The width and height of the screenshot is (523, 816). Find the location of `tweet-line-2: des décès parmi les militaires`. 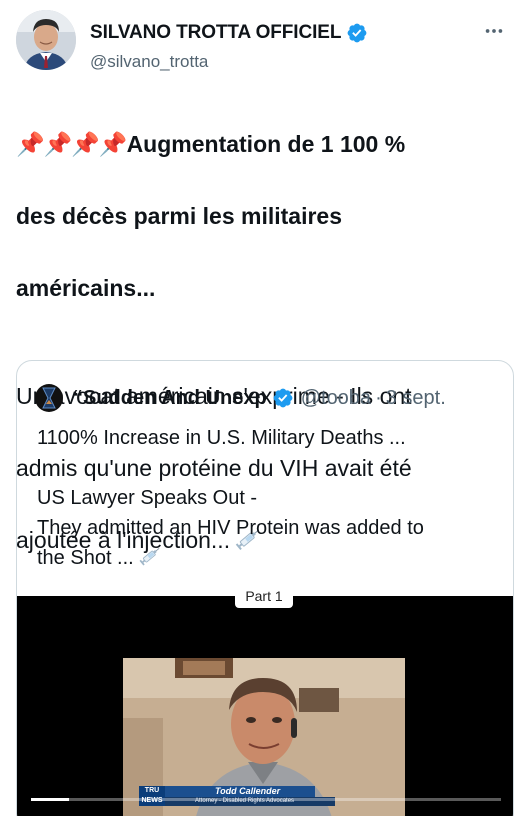

tweet-line-2: des décès parmi les militaires is located at coordinates (179, 216).